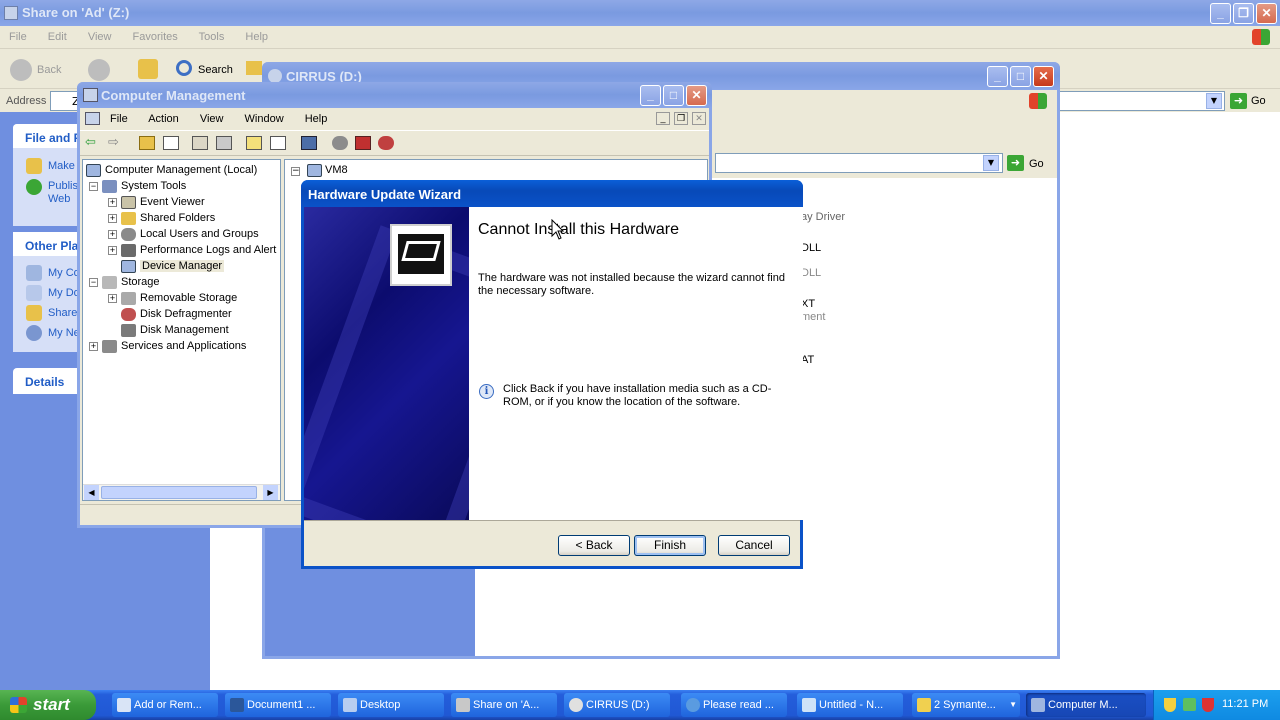 This screenshot has height=720, width=1280. Describe the element at coordinates (163, 119) in the screenshot. I see `compmgmt-menu-action: Action` at that location.